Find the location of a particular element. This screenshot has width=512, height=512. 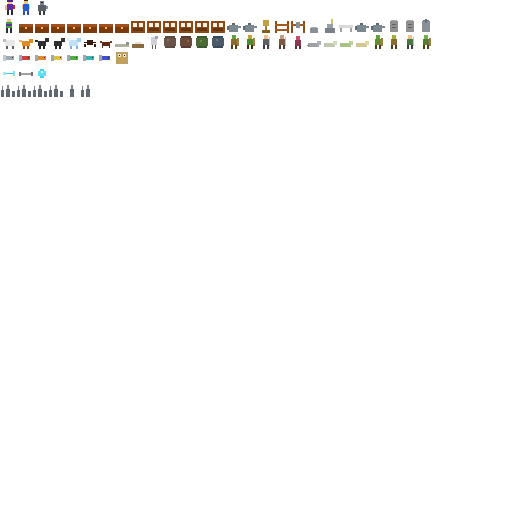

hero-small-sprite is located at coordinates (10, 26).